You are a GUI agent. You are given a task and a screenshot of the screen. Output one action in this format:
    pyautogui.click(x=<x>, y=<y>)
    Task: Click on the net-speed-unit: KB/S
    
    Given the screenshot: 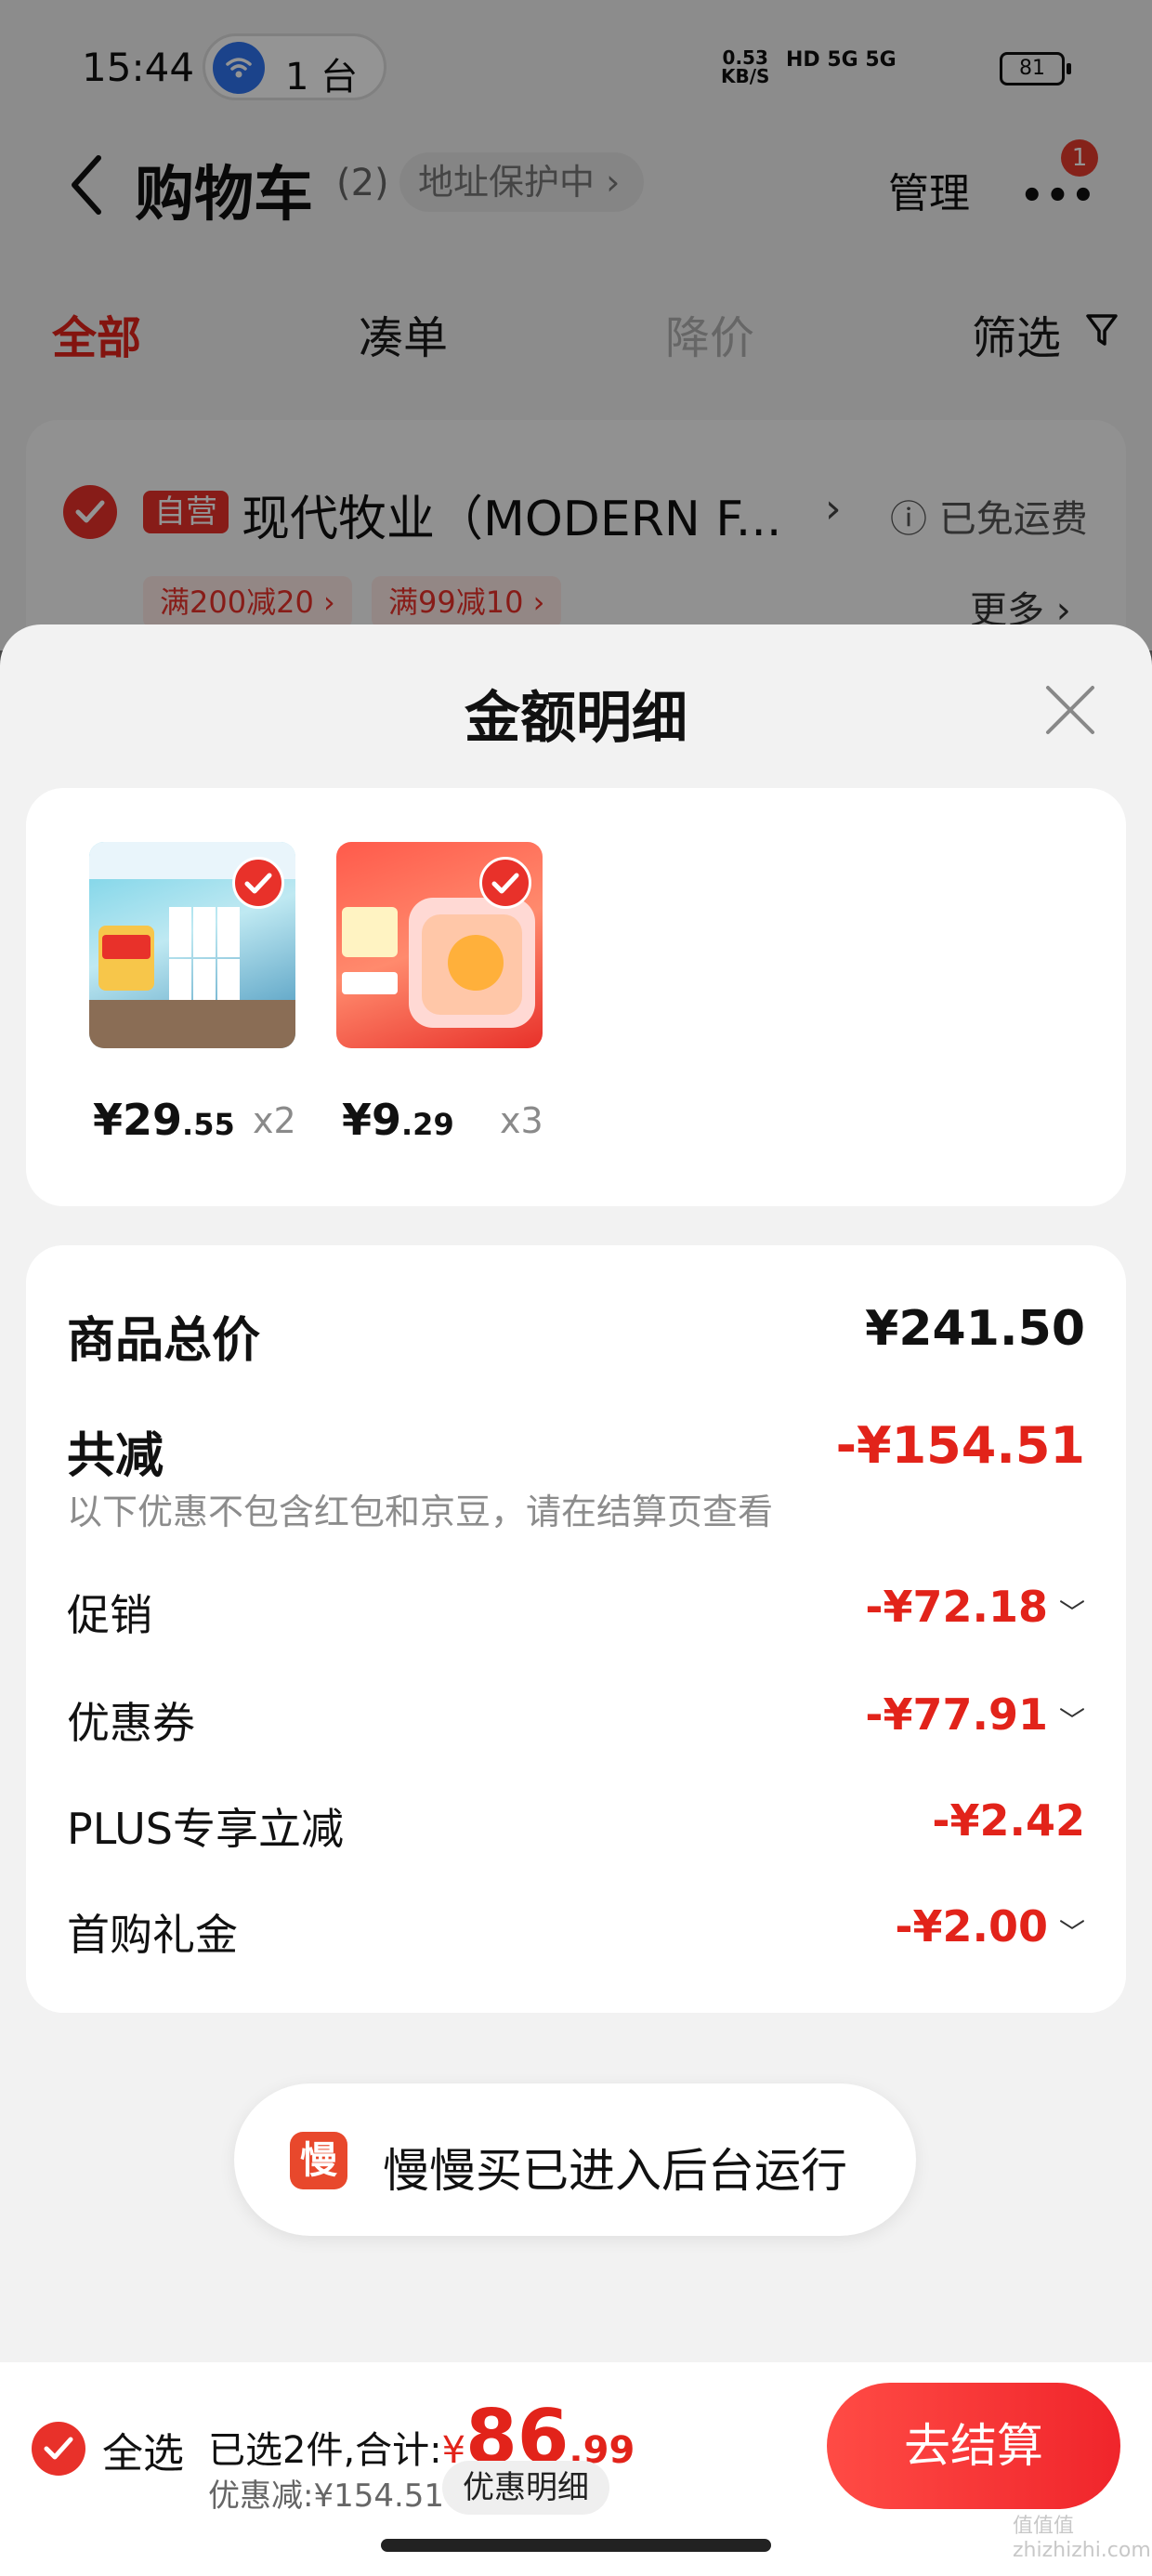 What is the action you would take?
    pyautogui.click(x=745, y=76)
    